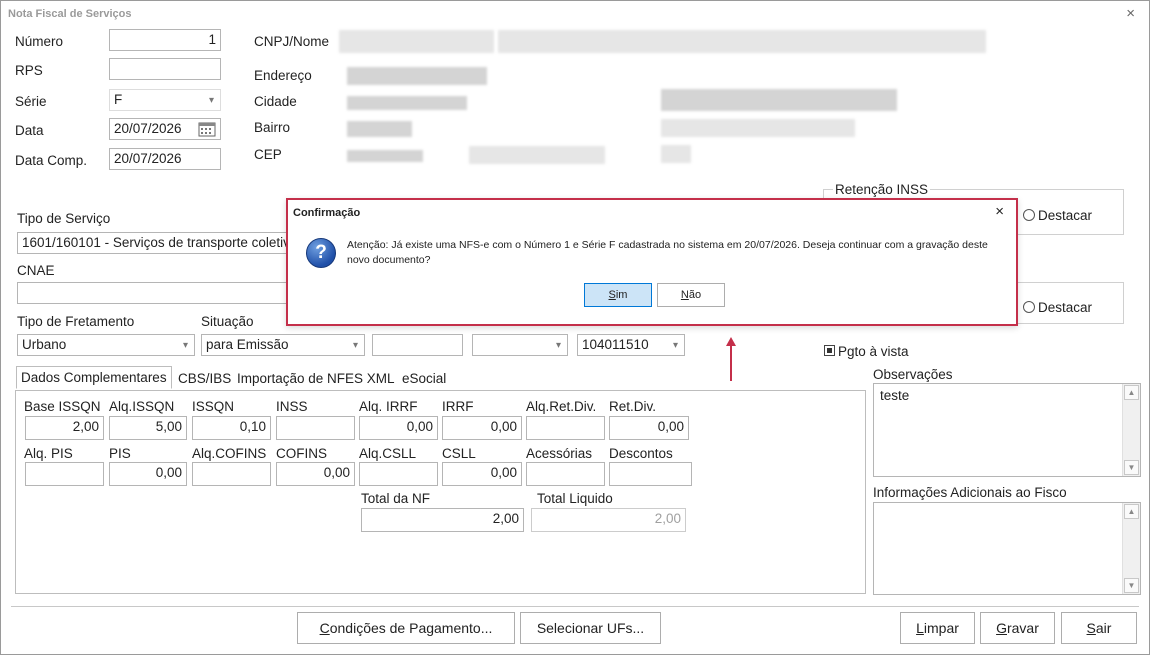 This screenshot has height=655, width=1150. I want to click on rps-input, so click(165, 69).